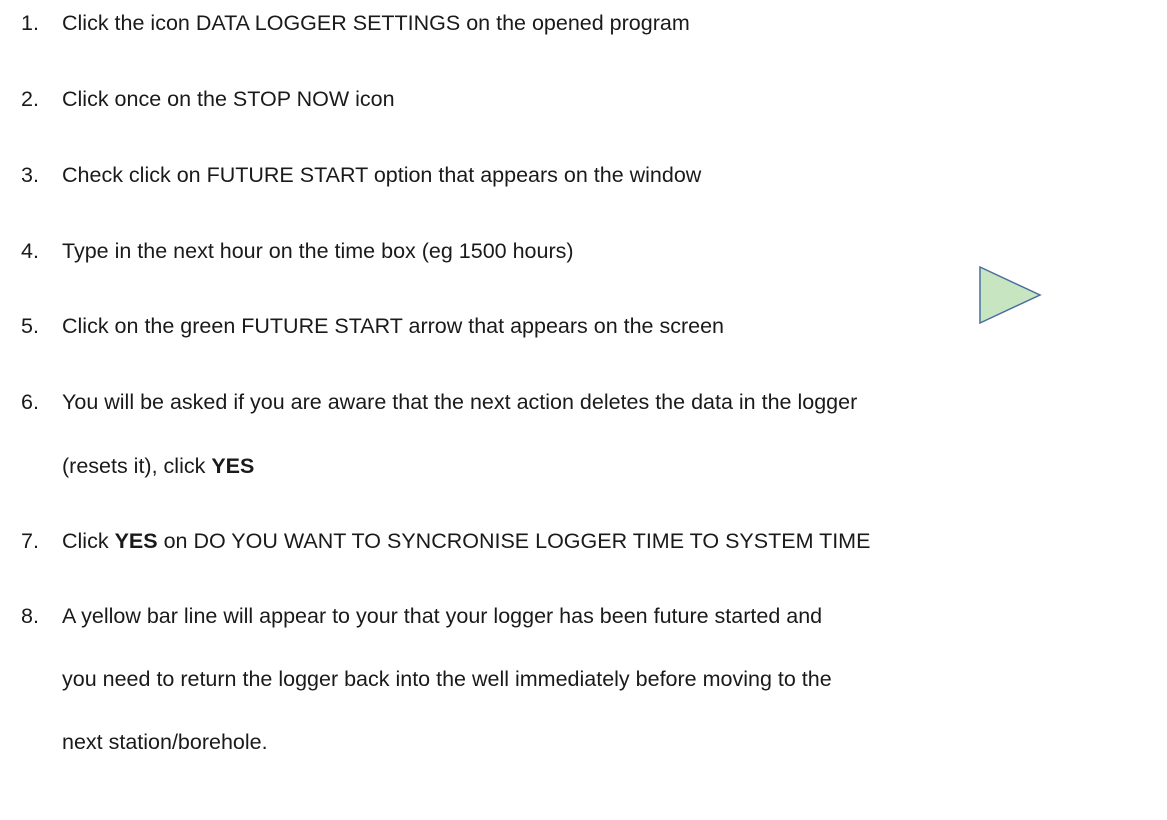 The height and width of the screenshot is (820, 1167). I want to click on step-number: 2., so click(30, 99).